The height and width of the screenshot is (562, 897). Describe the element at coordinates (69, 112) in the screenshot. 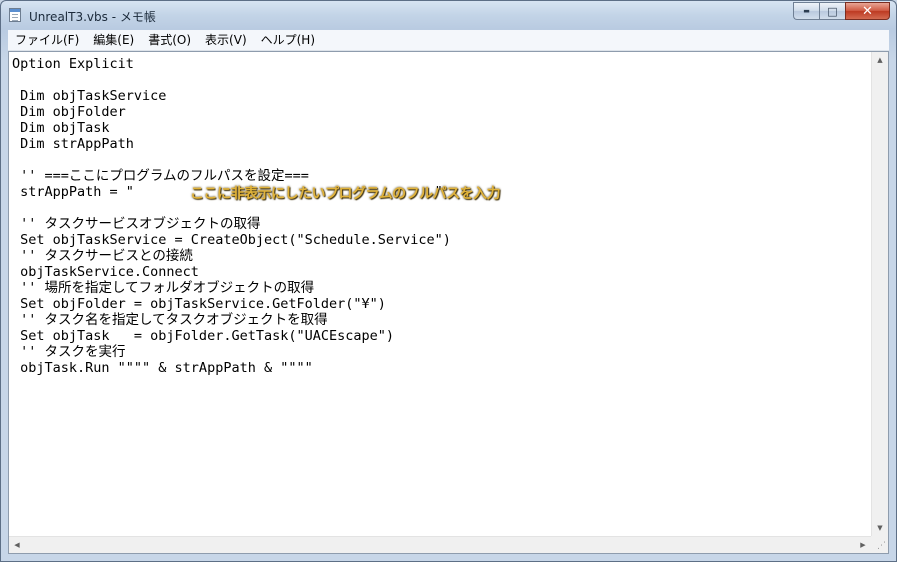

I see `code-line: Dim objFolder` at that location.